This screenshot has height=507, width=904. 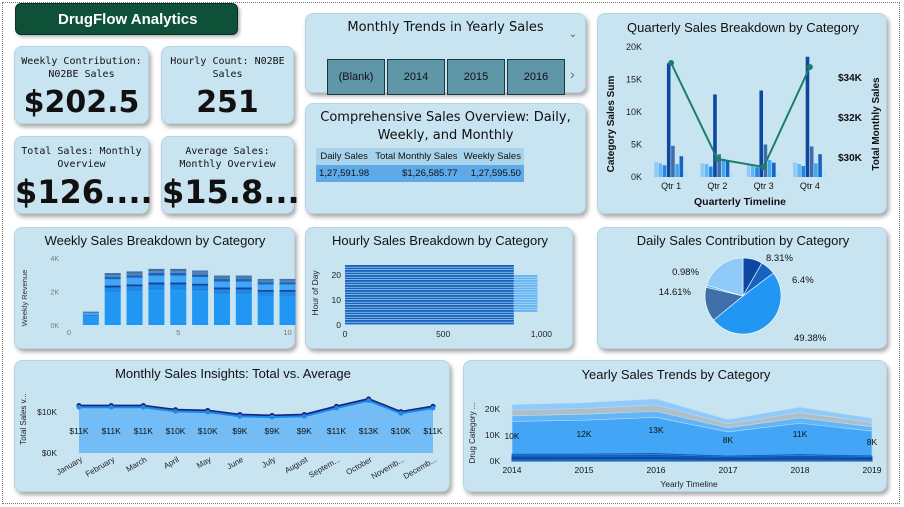 I want to click on weekly-y-tick: 0K, so click(x=54, y=326).